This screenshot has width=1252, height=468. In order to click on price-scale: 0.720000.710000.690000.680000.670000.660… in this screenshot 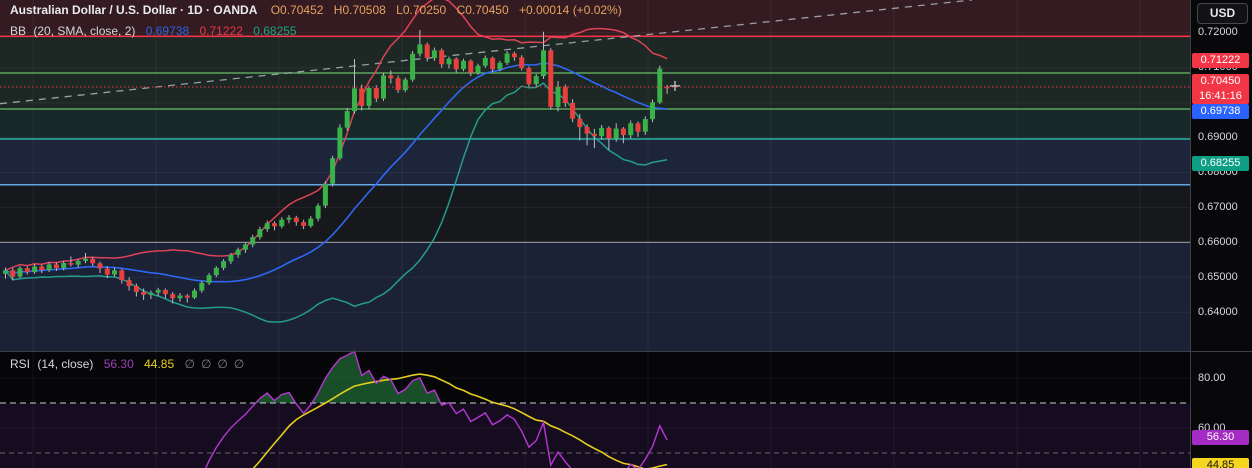, I will do `click(1221, 234)`.